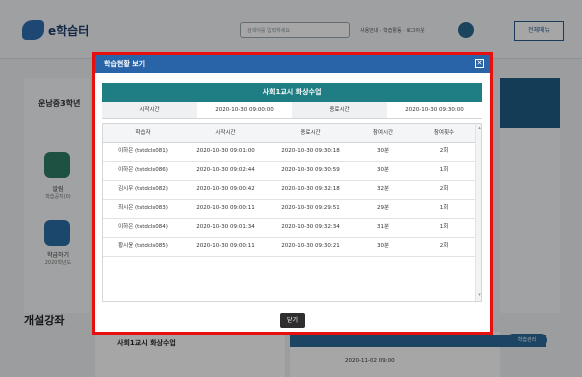 This screenshot has width=582, height=377. What do you see at coordinates (479, 295) in the screenshot?
I see `scroll-down-icon: ▾` at bounding box center [479, 295].